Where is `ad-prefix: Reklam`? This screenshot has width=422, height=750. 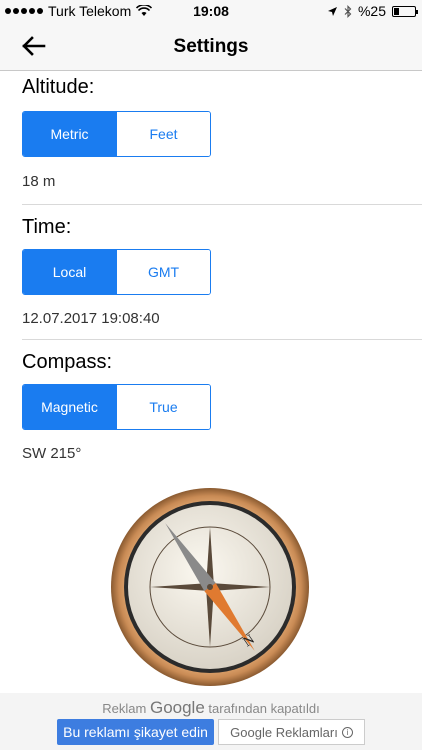 ad-prefix: Reklam is located at coordinates (124, 708).